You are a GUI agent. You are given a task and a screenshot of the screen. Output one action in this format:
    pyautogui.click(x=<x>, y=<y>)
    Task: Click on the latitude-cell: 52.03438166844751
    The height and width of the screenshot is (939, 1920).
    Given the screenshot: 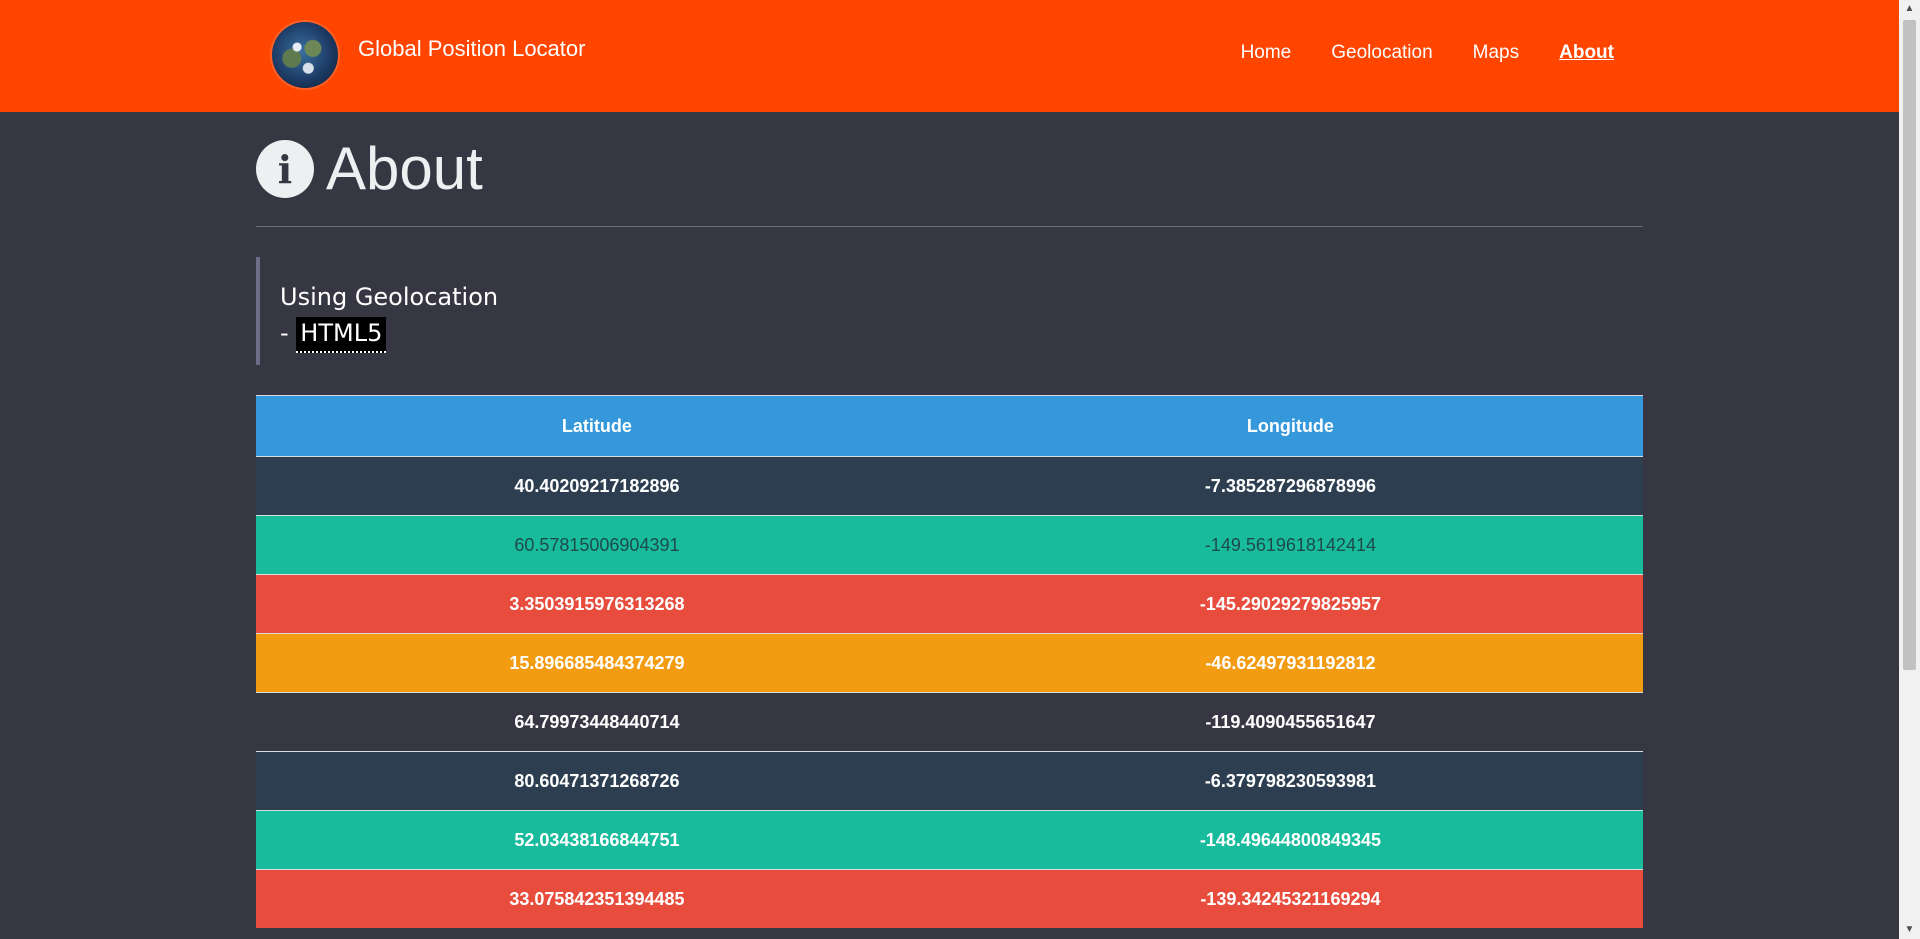 What is the action you would take?
    pyautogui.click(x=597, y=840)
    